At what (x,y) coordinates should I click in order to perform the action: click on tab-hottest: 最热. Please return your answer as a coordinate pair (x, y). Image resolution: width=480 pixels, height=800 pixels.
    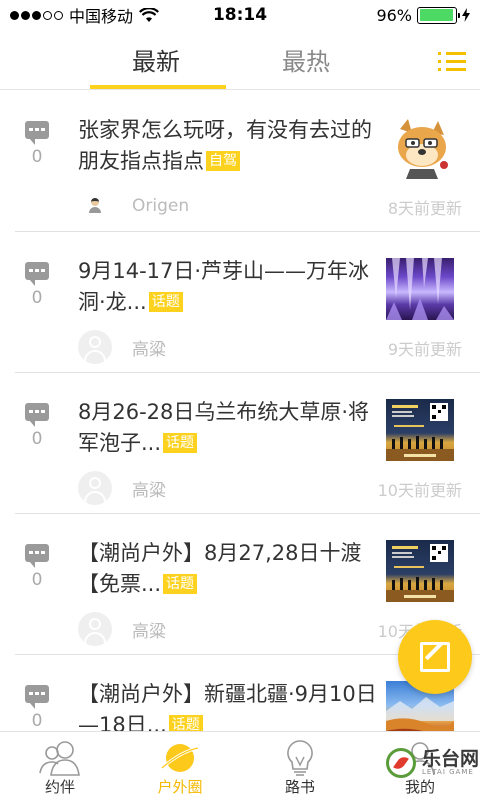
    Looking at the image, I should click on (306, 59).